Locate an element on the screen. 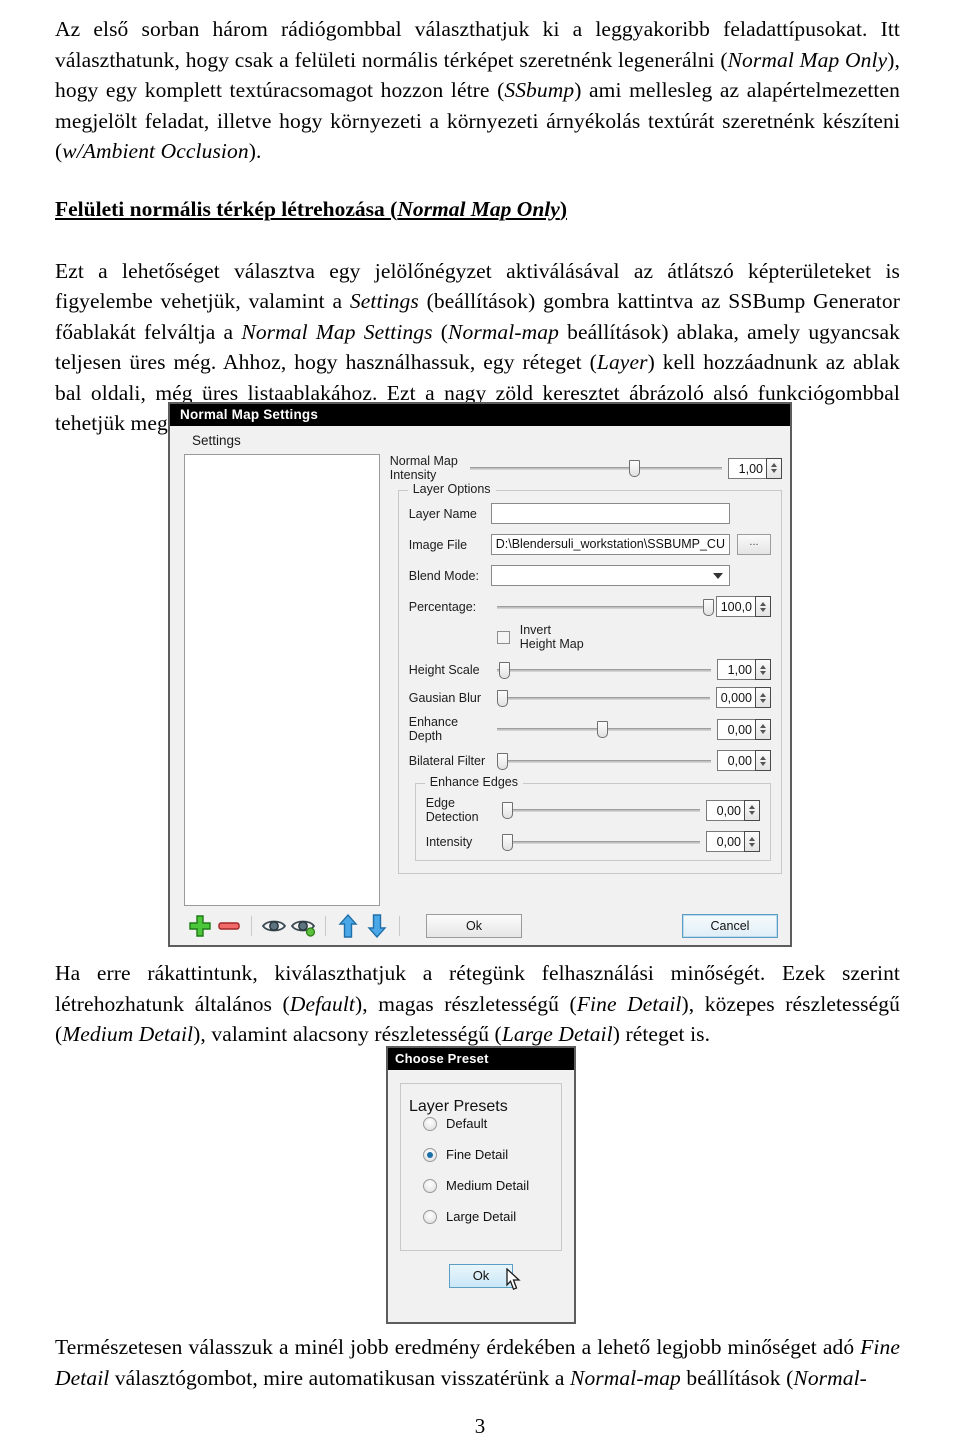 This screenshot has height=1450, width=960. layer-name-input is located at coordinates (610, 513).